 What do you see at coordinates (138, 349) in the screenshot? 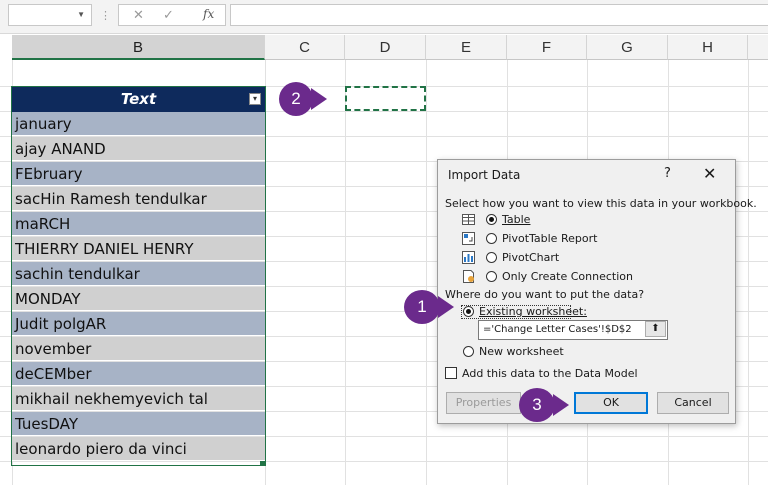
I see `table-row: november` at bounding box center [138, 349].